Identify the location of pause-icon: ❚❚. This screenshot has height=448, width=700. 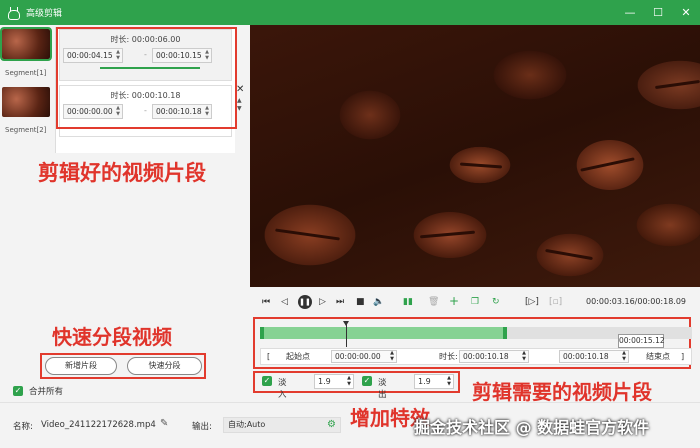
(305, 302).